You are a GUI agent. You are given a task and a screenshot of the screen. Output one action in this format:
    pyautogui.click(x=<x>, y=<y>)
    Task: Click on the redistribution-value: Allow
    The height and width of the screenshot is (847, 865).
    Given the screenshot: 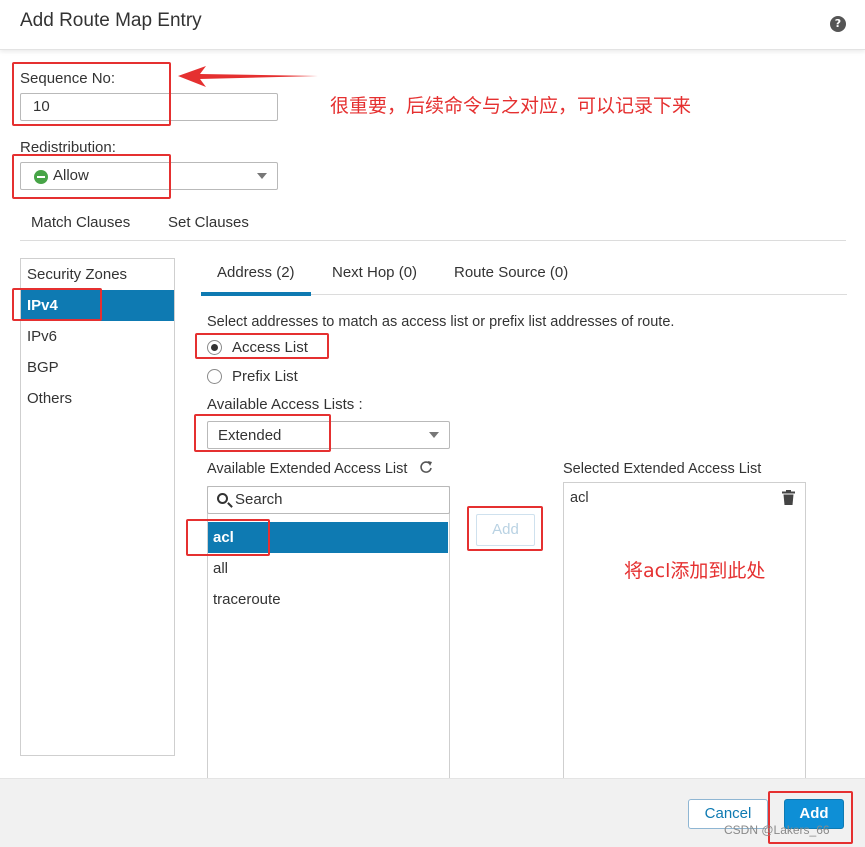 What is the action you would take?
    pyautogui.click(x=71, y=175)
    